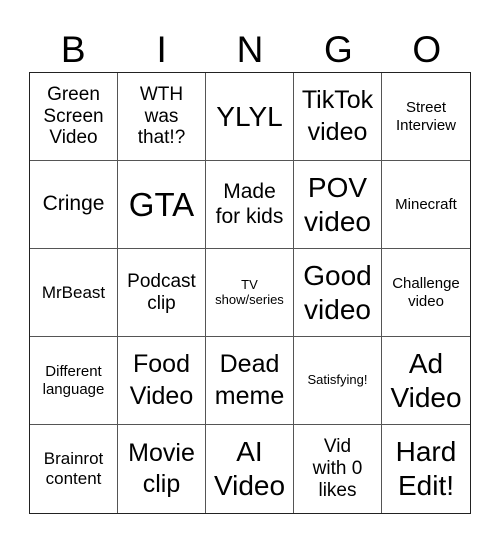  I want to click on bingo-cell: Cringe, so click(74, 205).